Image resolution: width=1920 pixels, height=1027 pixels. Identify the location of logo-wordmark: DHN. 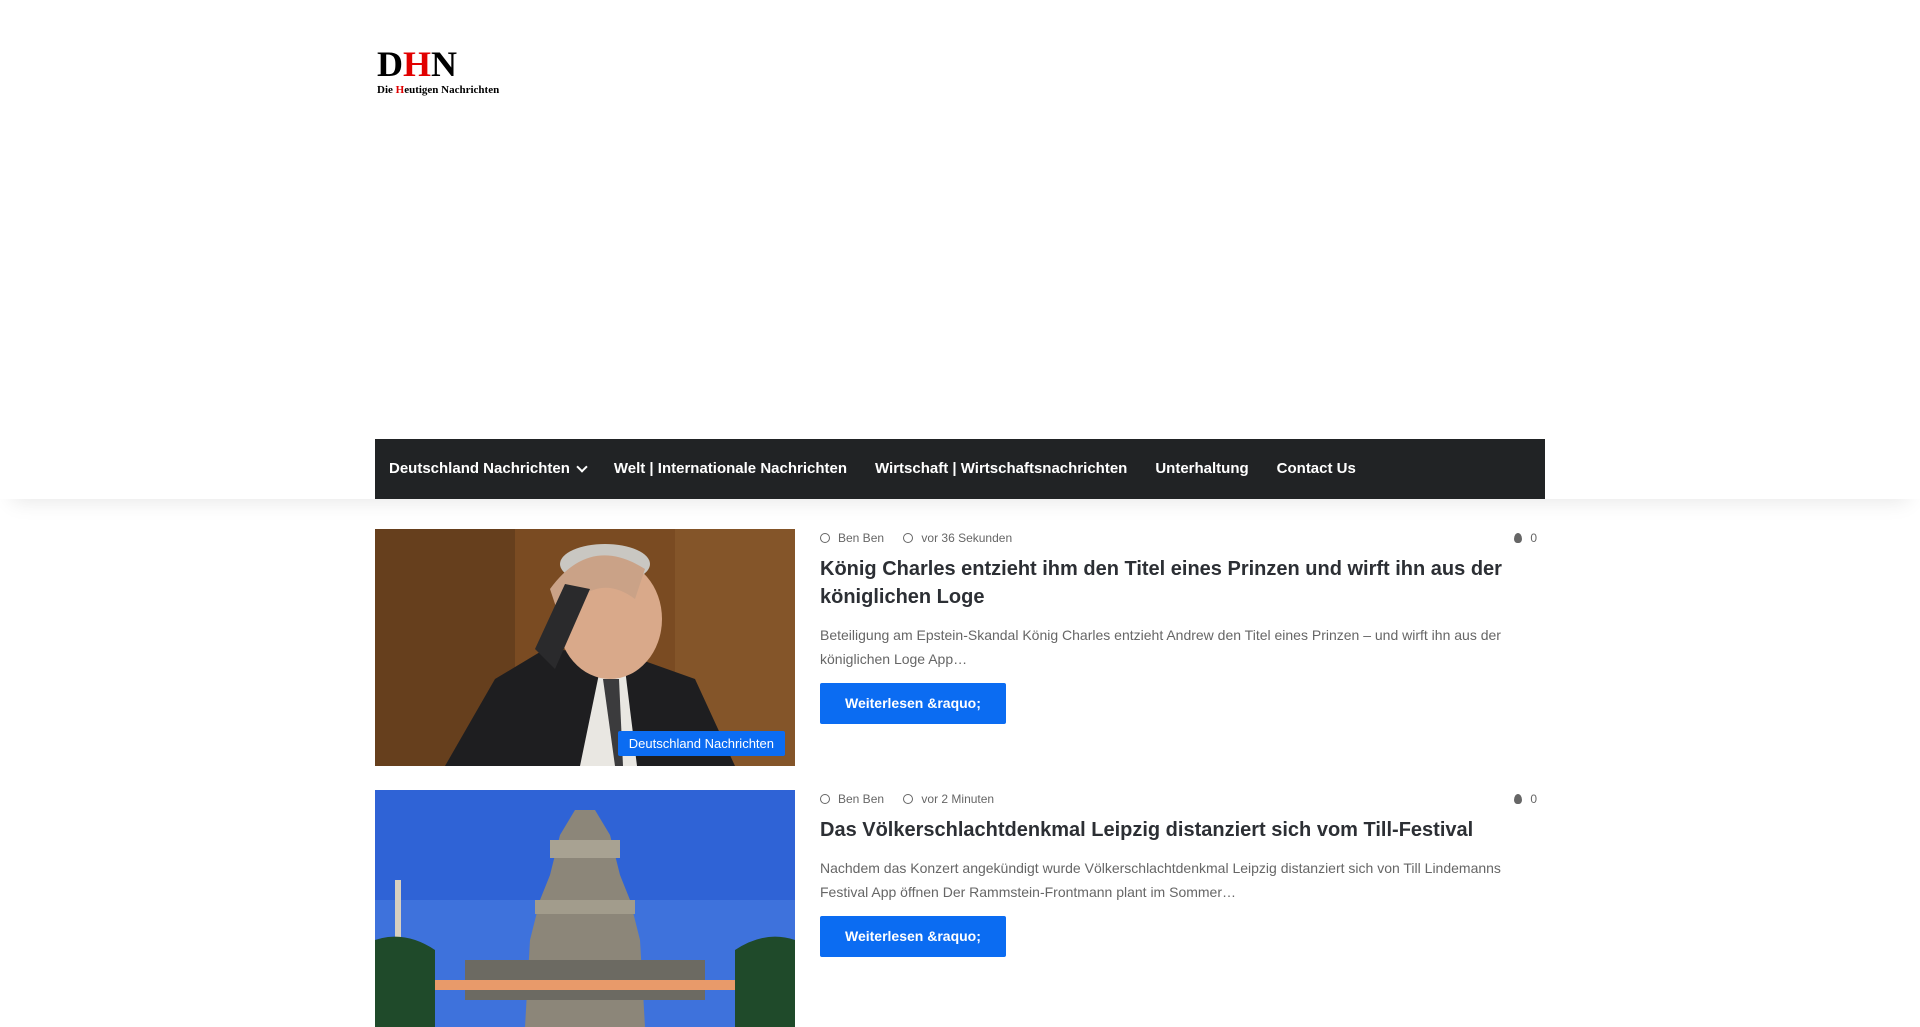
(417, 64).